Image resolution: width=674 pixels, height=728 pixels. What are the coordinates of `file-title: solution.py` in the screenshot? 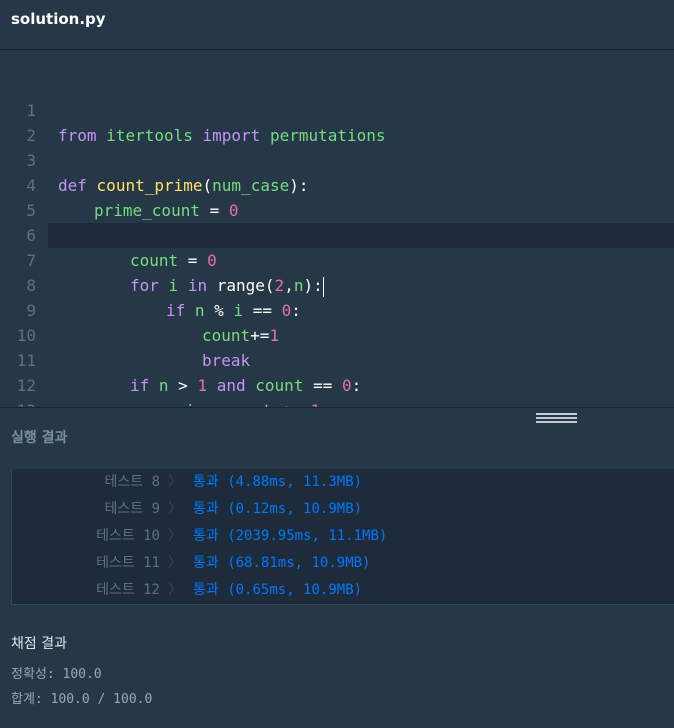 It's located at (58, 19).